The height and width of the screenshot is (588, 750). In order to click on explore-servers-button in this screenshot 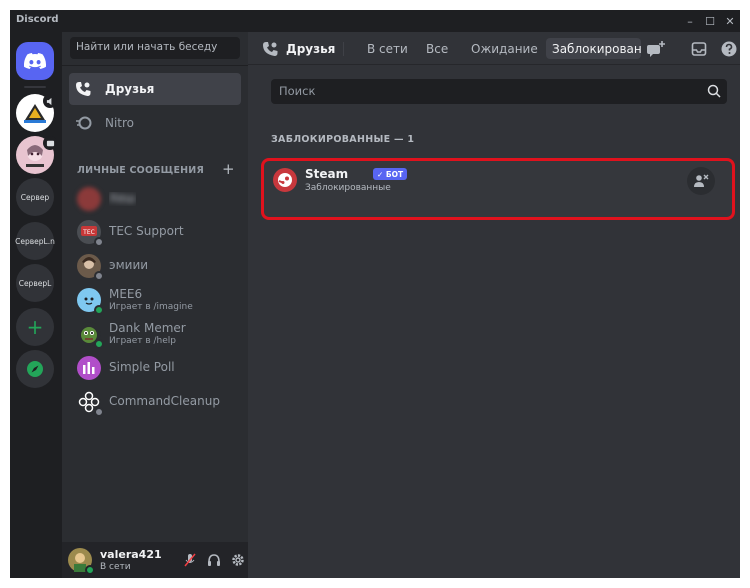, I will do `click(35, 369)`.